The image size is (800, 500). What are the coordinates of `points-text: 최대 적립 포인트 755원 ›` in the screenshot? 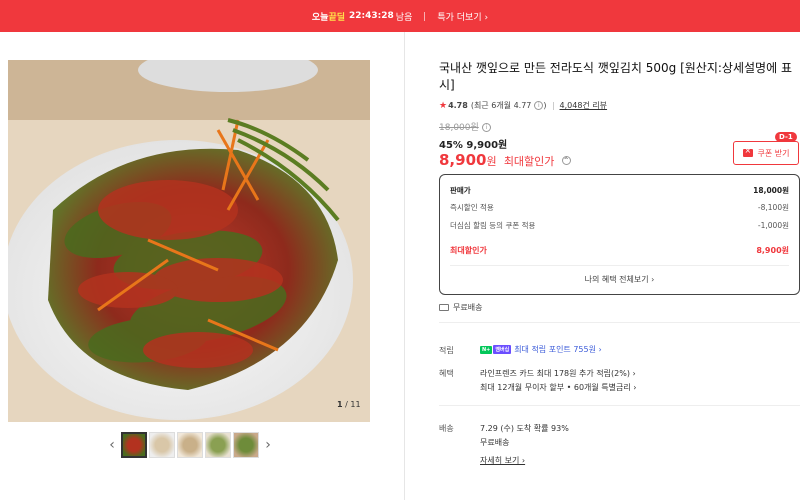 It's located at (558, 349).